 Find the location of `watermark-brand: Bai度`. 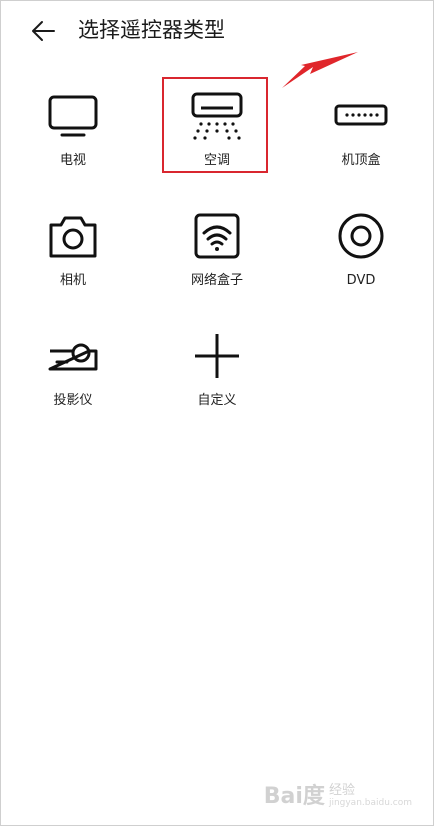

watermark-brand: Bai度 is located at coordinates (294, 796).